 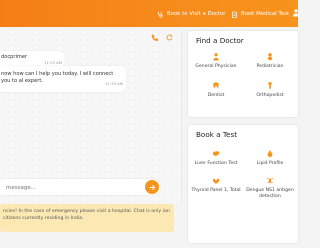 I want to click on send-button, so click(x=152, y=187).